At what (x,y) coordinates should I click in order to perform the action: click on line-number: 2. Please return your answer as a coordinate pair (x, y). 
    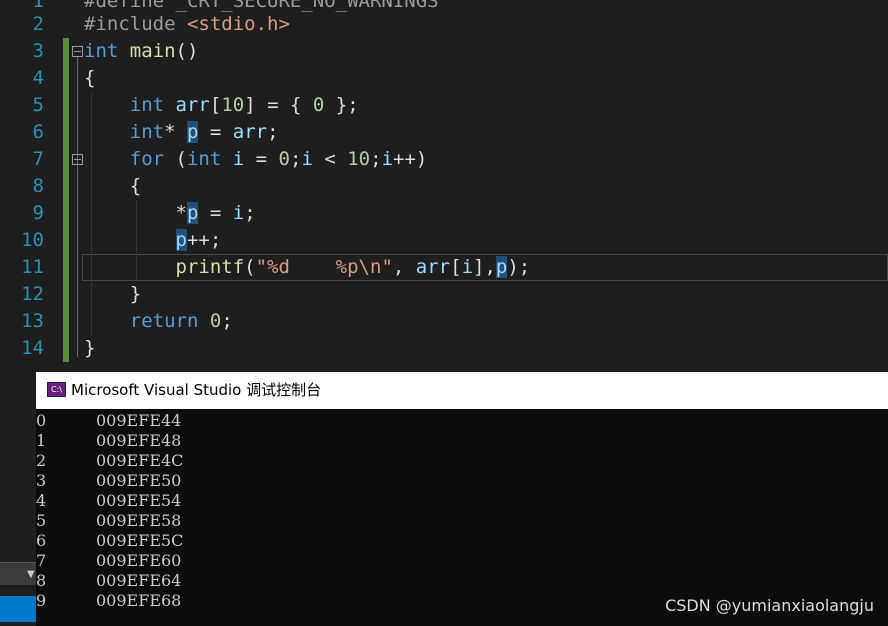
    Looking at the image, I should click on (38, 24).